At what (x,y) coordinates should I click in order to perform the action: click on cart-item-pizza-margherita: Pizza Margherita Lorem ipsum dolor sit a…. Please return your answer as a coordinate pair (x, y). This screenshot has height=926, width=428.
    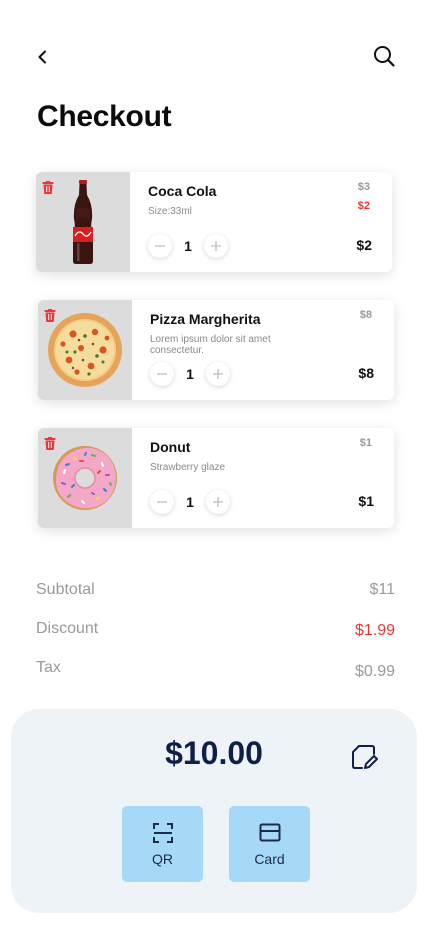
    Looking at the image, I should click on (216, 350).